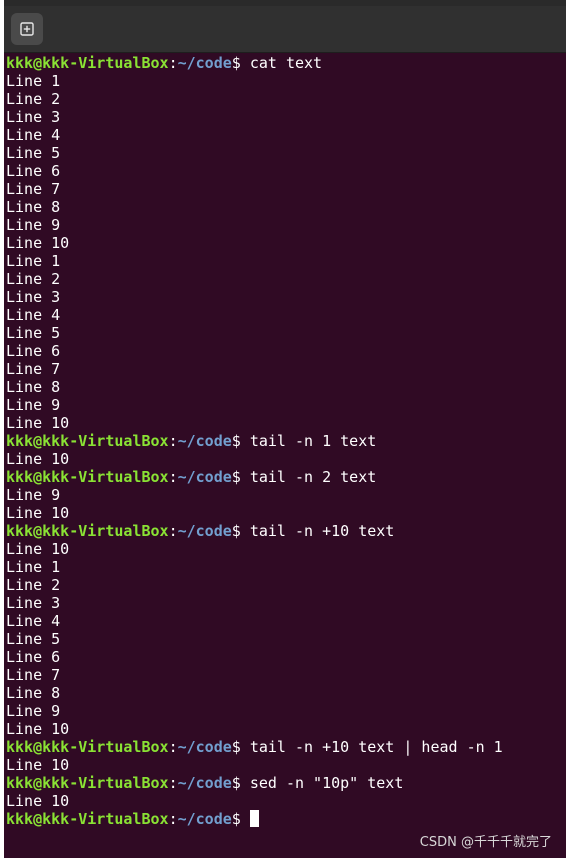  What do you see at coordinates (308, 441) in the screenshot?
I see `command-text: tail -n 1 text` at bounding box center [308, 441].